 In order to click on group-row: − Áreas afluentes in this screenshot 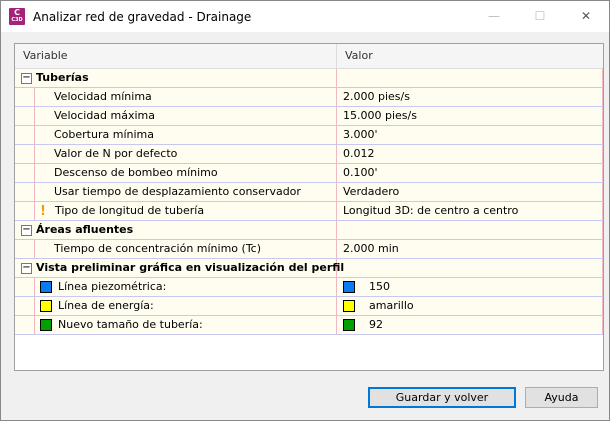, I will do `click(309, 230)`.